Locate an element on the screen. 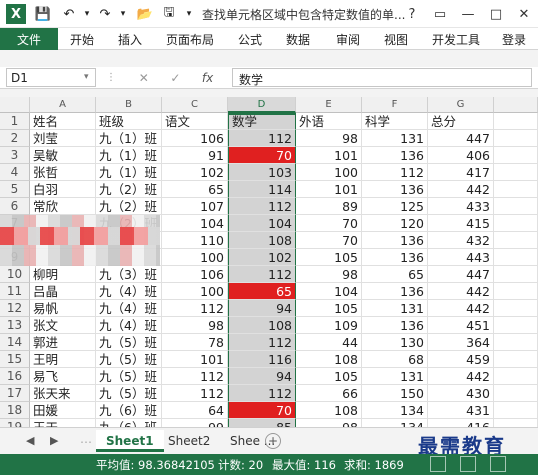  row-header: 15 is located at coordinates (15, 359).